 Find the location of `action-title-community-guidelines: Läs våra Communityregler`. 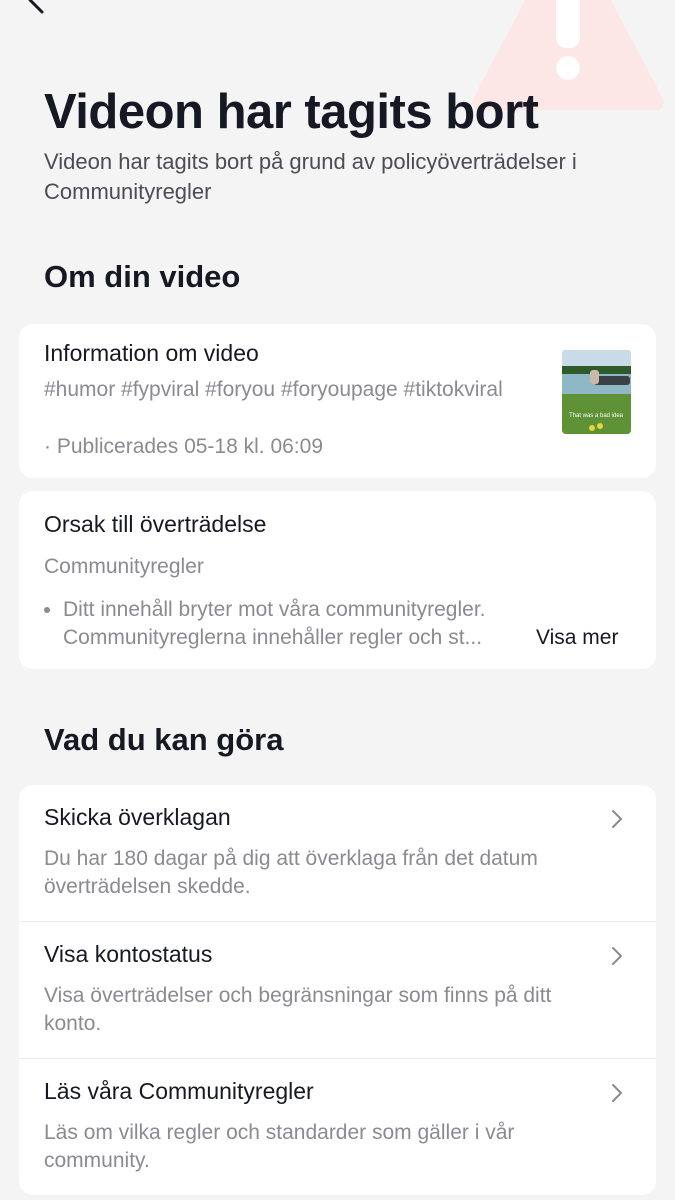

action-title-community-guidelines: Läs våra Communityregler is located at coordinates (179, 1091).